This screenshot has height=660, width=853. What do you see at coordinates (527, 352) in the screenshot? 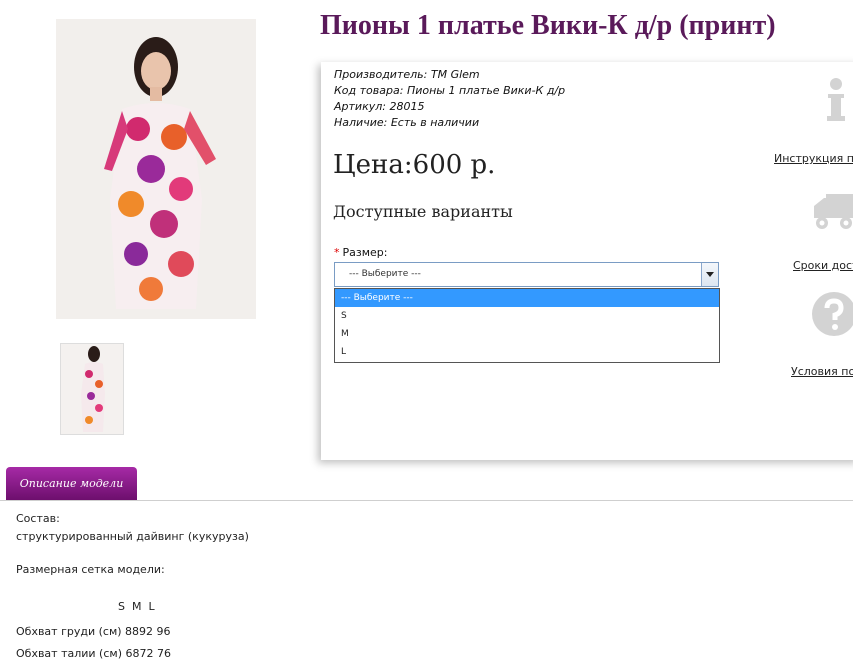
I see `size-option-l: L` at bounding box center [527, 352].